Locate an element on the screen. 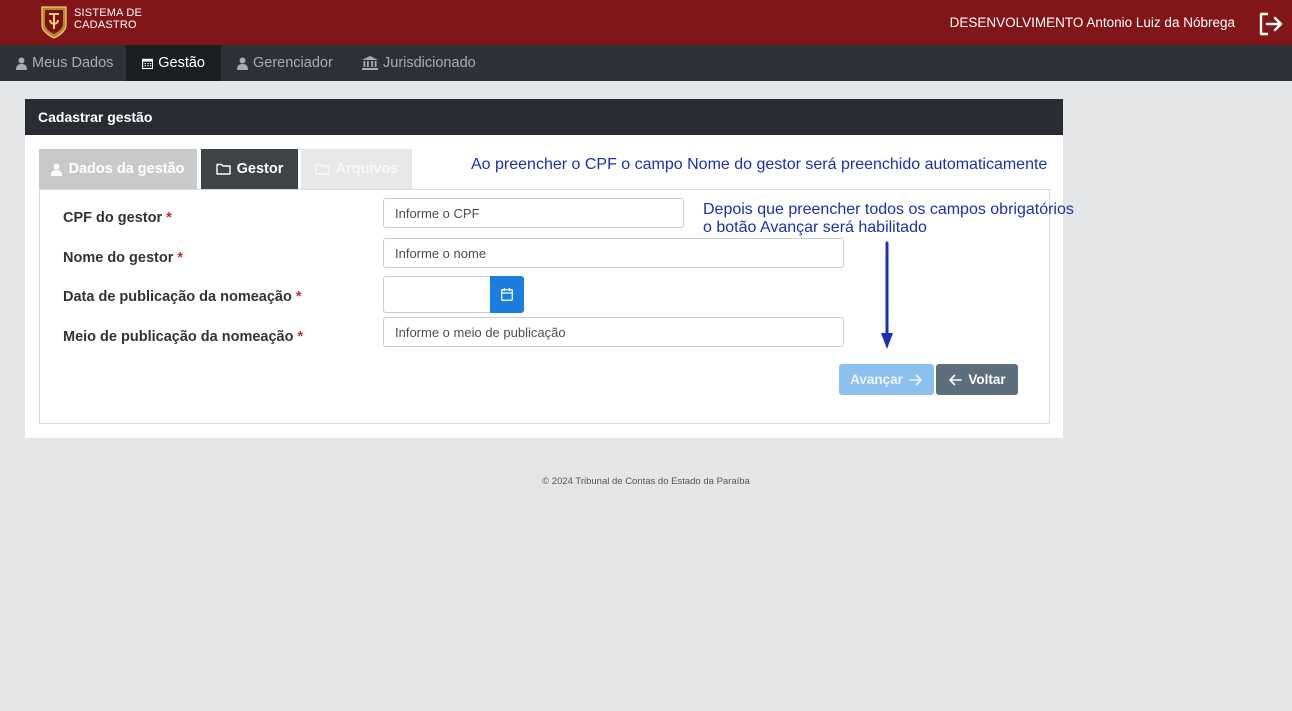 Image resolution: width=1292 pixels, height=711 pixels. tab-gestor: Gestor is located at coordinates (249, 169).